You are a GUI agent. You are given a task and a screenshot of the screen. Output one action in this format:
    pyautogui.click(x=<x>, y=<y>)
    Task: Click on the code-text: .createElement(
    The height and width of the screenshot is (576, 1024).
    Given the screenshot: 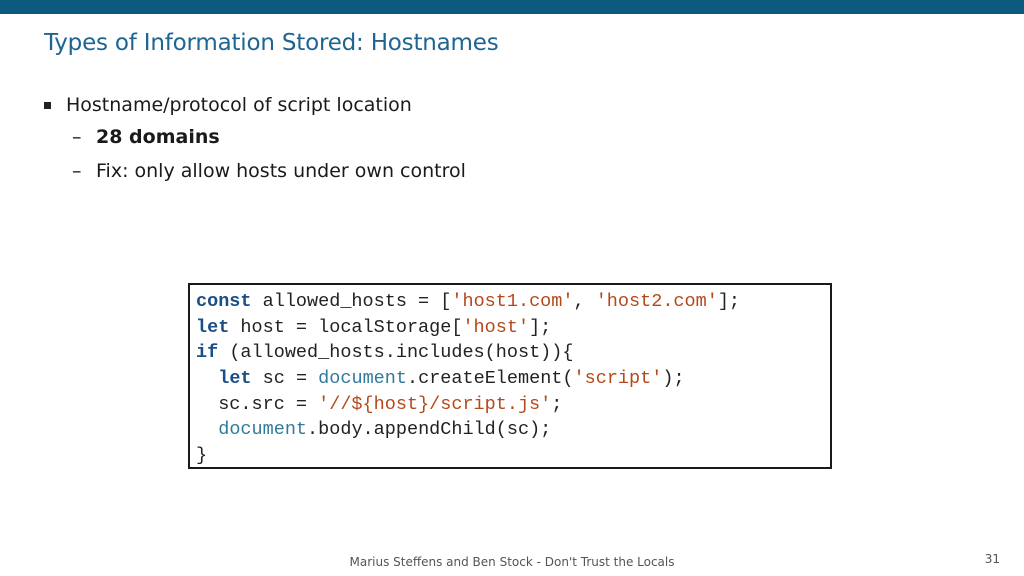 What is the action you would take?
    pyautogui.click(x=490, y=379)
    